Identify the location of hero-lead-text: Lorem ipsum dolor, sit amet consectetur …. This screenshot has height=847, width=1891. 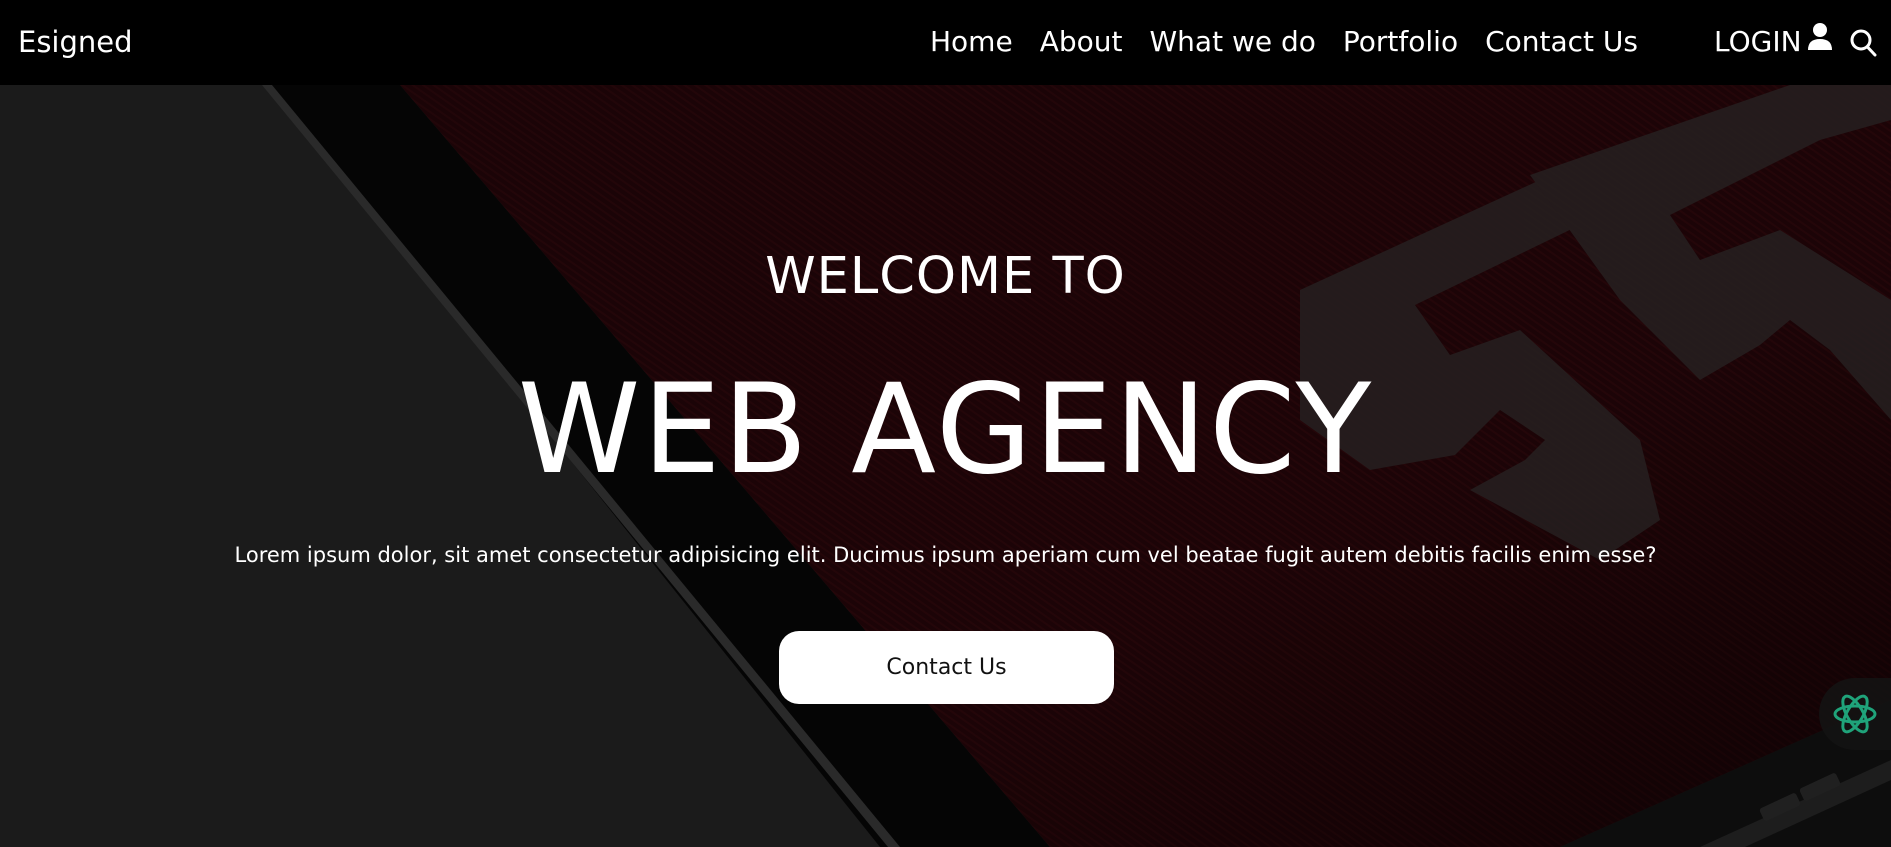
(945, 555).